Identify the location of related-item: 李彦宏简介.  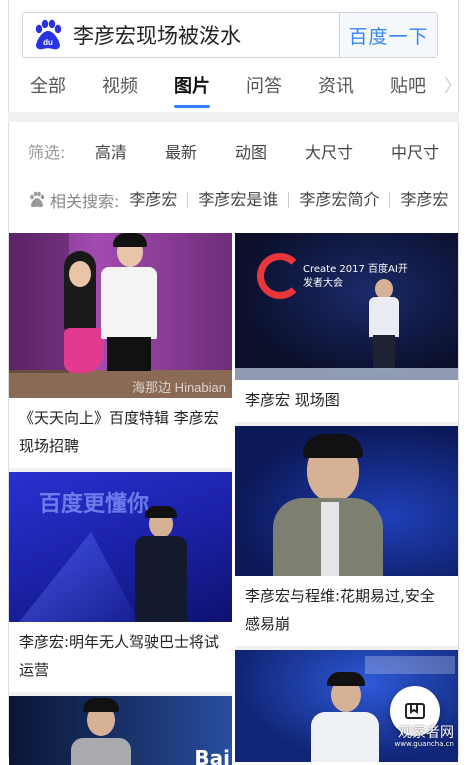
(340, 200).